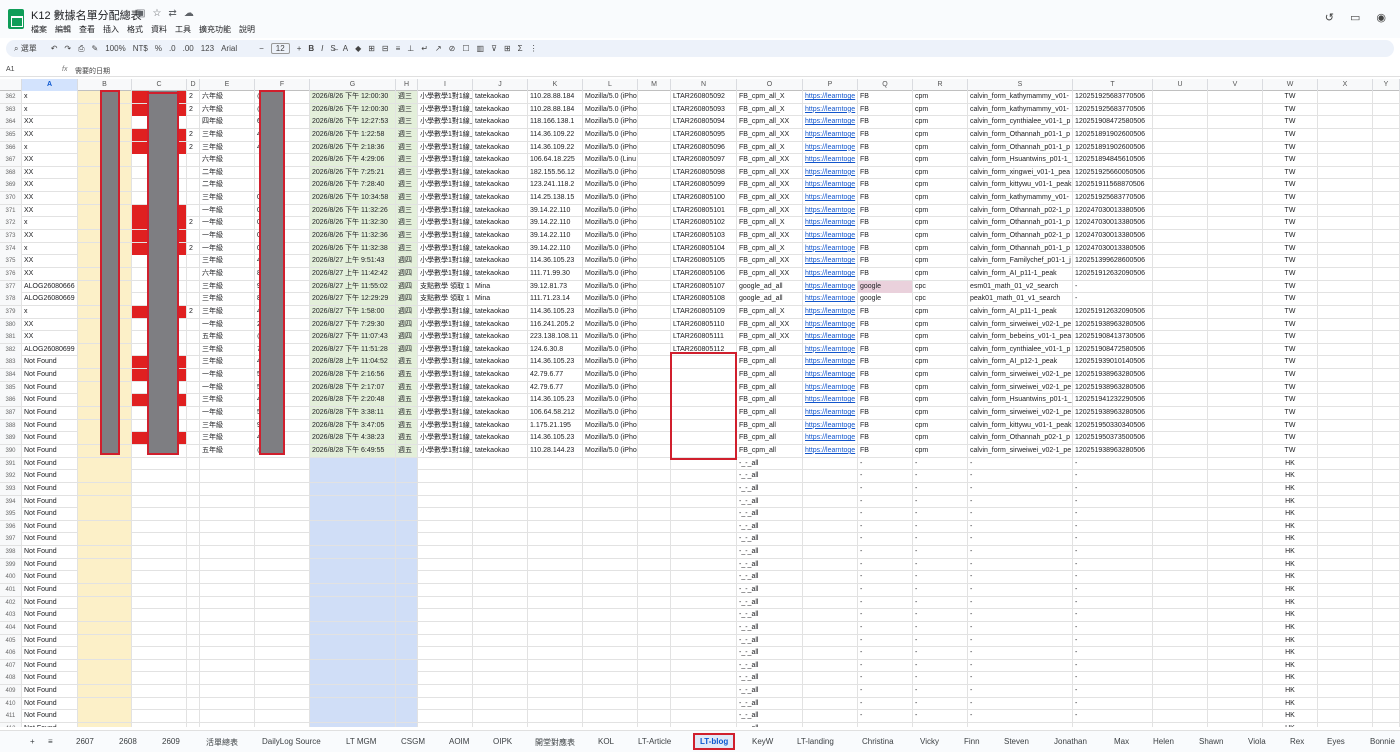 The image size is (1400, 752). I want to click on cell-k, so click(555, 665).